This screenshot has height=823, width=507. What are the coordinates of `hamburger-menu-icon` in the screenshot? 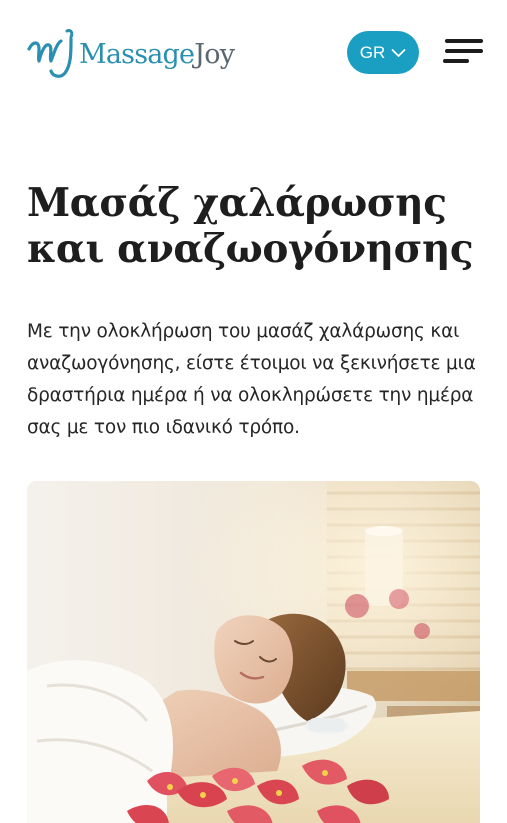 It's located at (463, 53).